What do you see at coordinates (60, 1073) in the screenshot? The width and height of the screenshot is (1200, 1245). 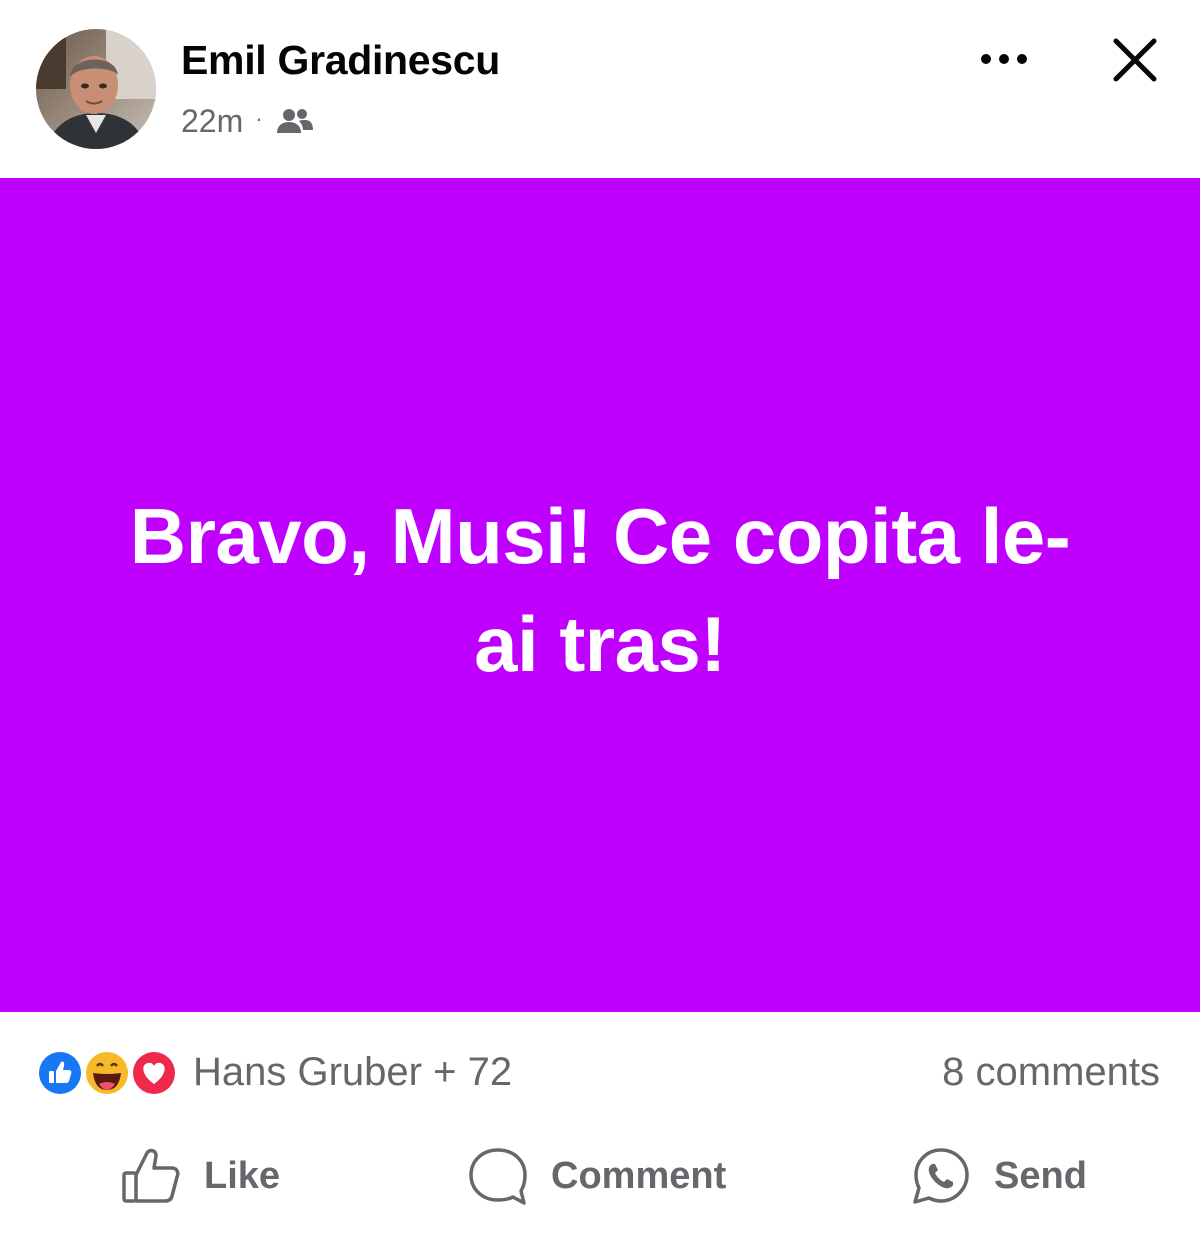 I see `like-reaction-icon` at bounding box center [60, 1073].